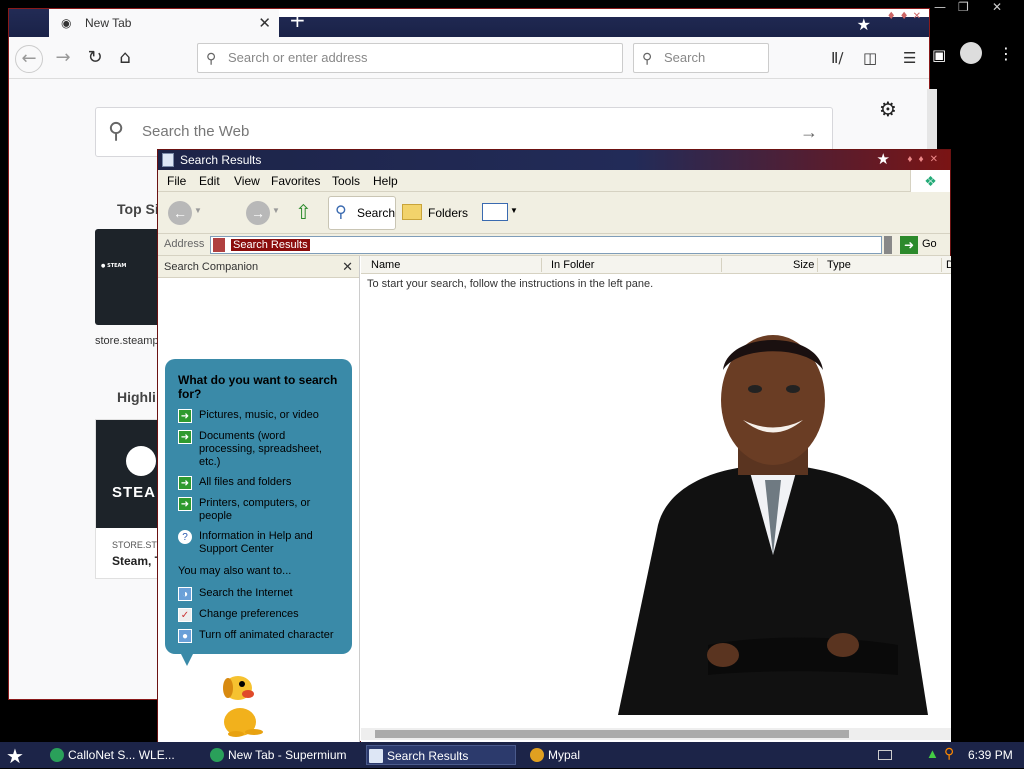  Describe the element at coordinates (306, 213) in the screenshot. I see `up-folder-icon: ⇧` at that location.